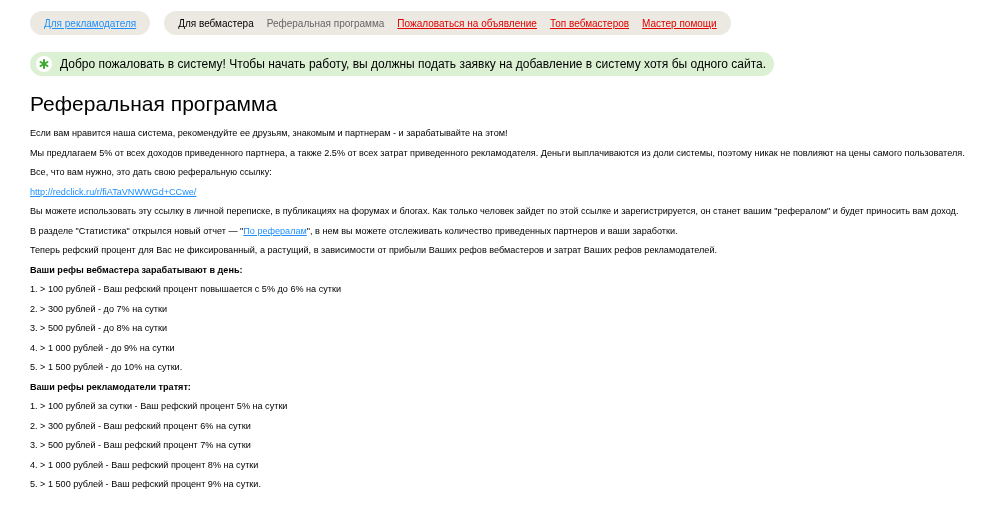  I want to click on paragraph: 4. > 1 000 рублей - до 9% на сутки, so click(102, 347).